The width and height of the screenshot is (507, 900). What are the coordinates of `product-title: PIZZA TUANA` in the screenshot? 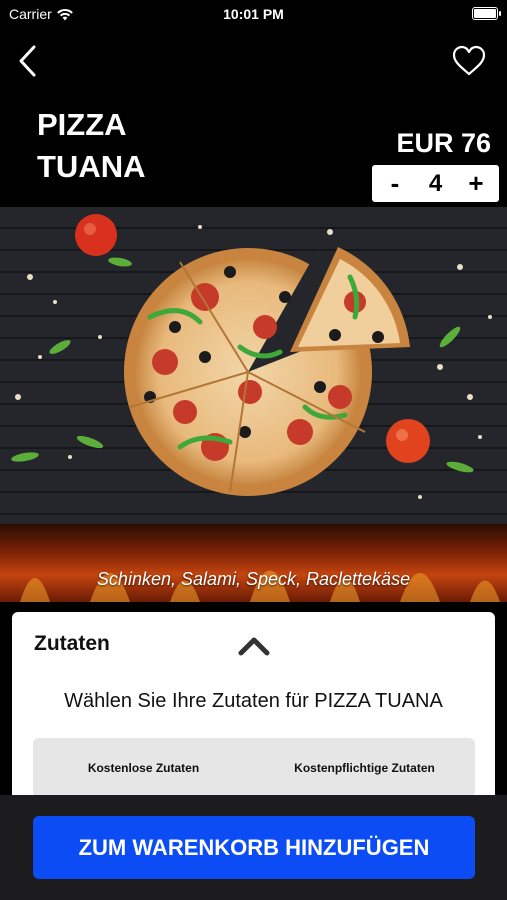 It's located at (91, 146).